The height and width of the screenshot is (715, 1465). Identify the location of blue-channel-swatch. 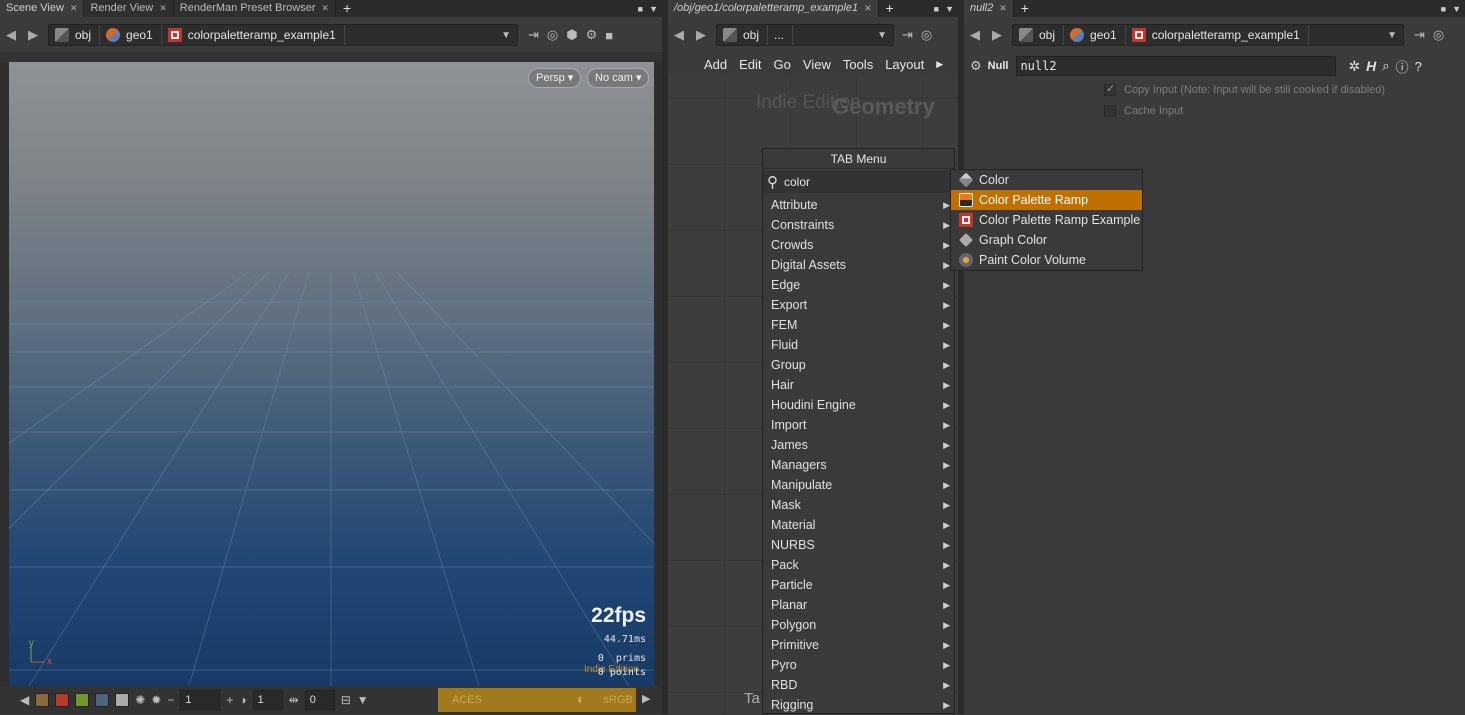
(102, 700).